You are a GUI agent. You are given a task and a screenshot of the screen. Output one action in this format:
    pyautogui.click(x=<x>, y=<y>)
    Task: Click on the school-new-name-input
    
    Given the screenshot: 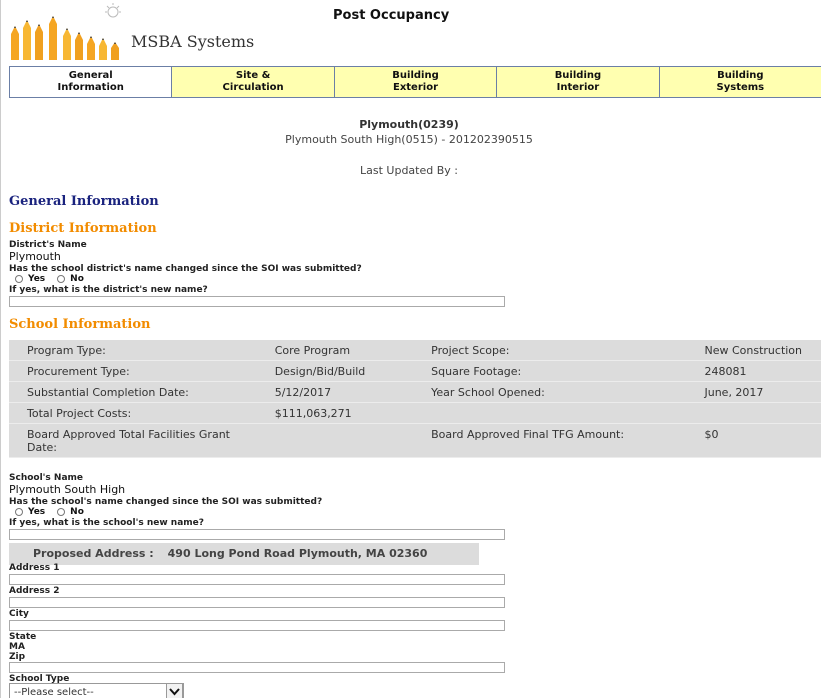 What is the action you would take?
    pyautogui.click(x=257, y=534)
    